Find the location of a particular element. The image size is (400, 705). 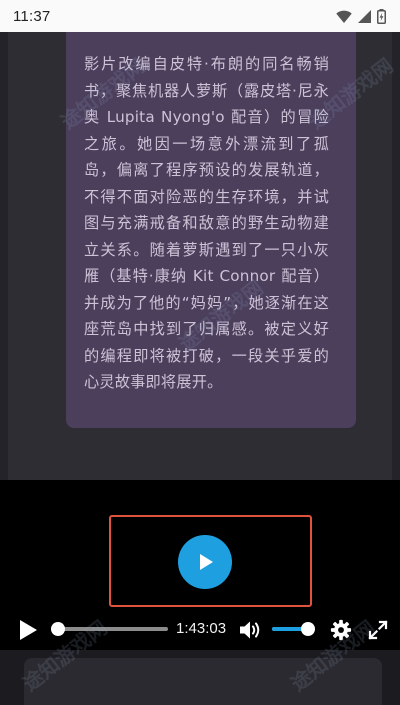

seek-bar is located at coordinates (112, 629).